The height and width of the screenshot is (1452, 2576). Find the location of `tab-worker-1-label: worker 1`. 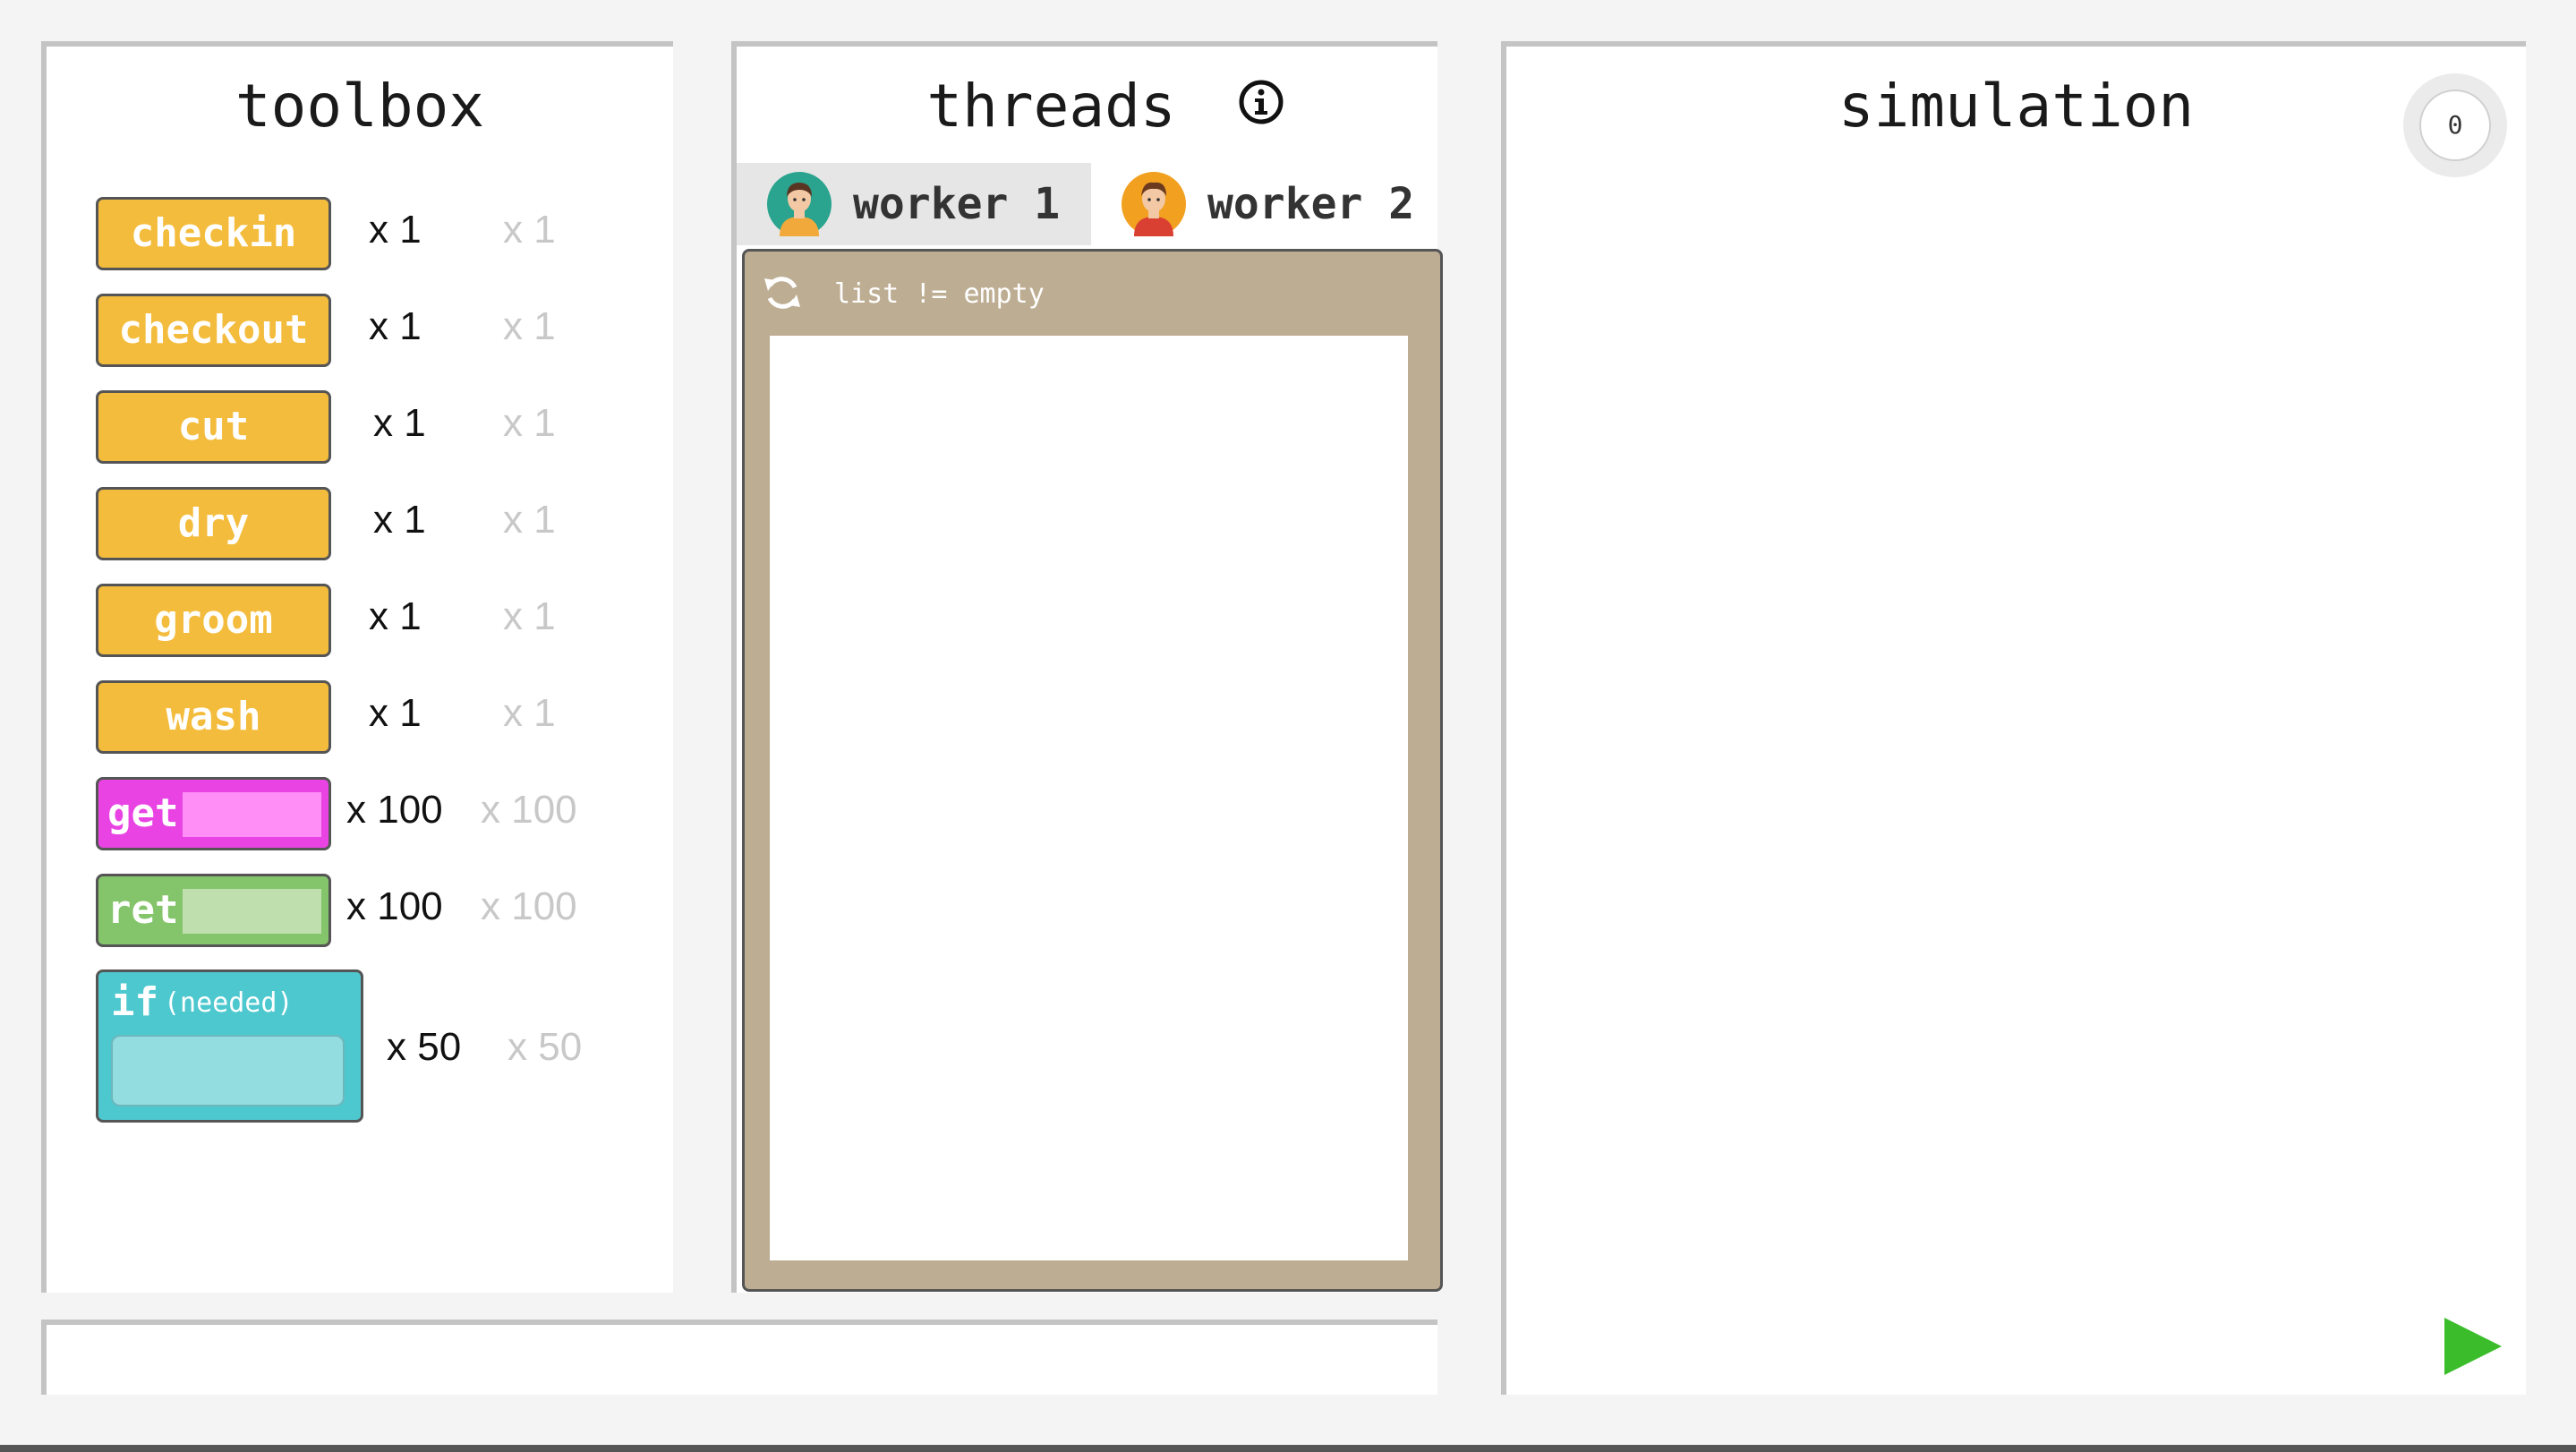

tab-worker-1-label: worker 1 is located at coordinates (957, 204).